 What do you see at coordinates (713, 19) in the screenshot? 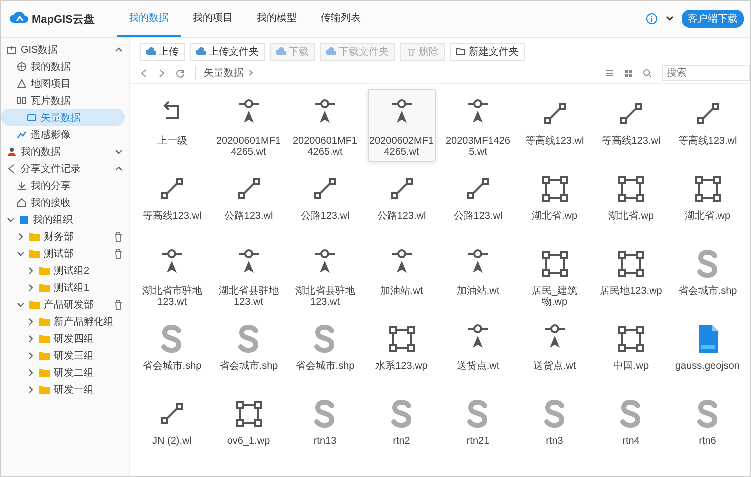
I see `client-download-button: 客户端下载` at bounding box center [713, 19].